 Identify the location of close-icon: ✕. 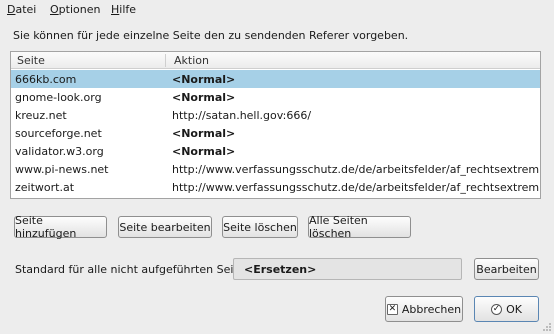
(392, 309).